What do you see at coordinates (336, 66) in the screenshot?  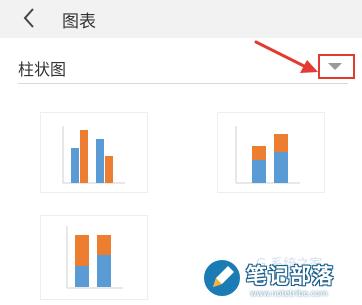 I see `dropdown-highlight-box` at bounding box center [336, 66].